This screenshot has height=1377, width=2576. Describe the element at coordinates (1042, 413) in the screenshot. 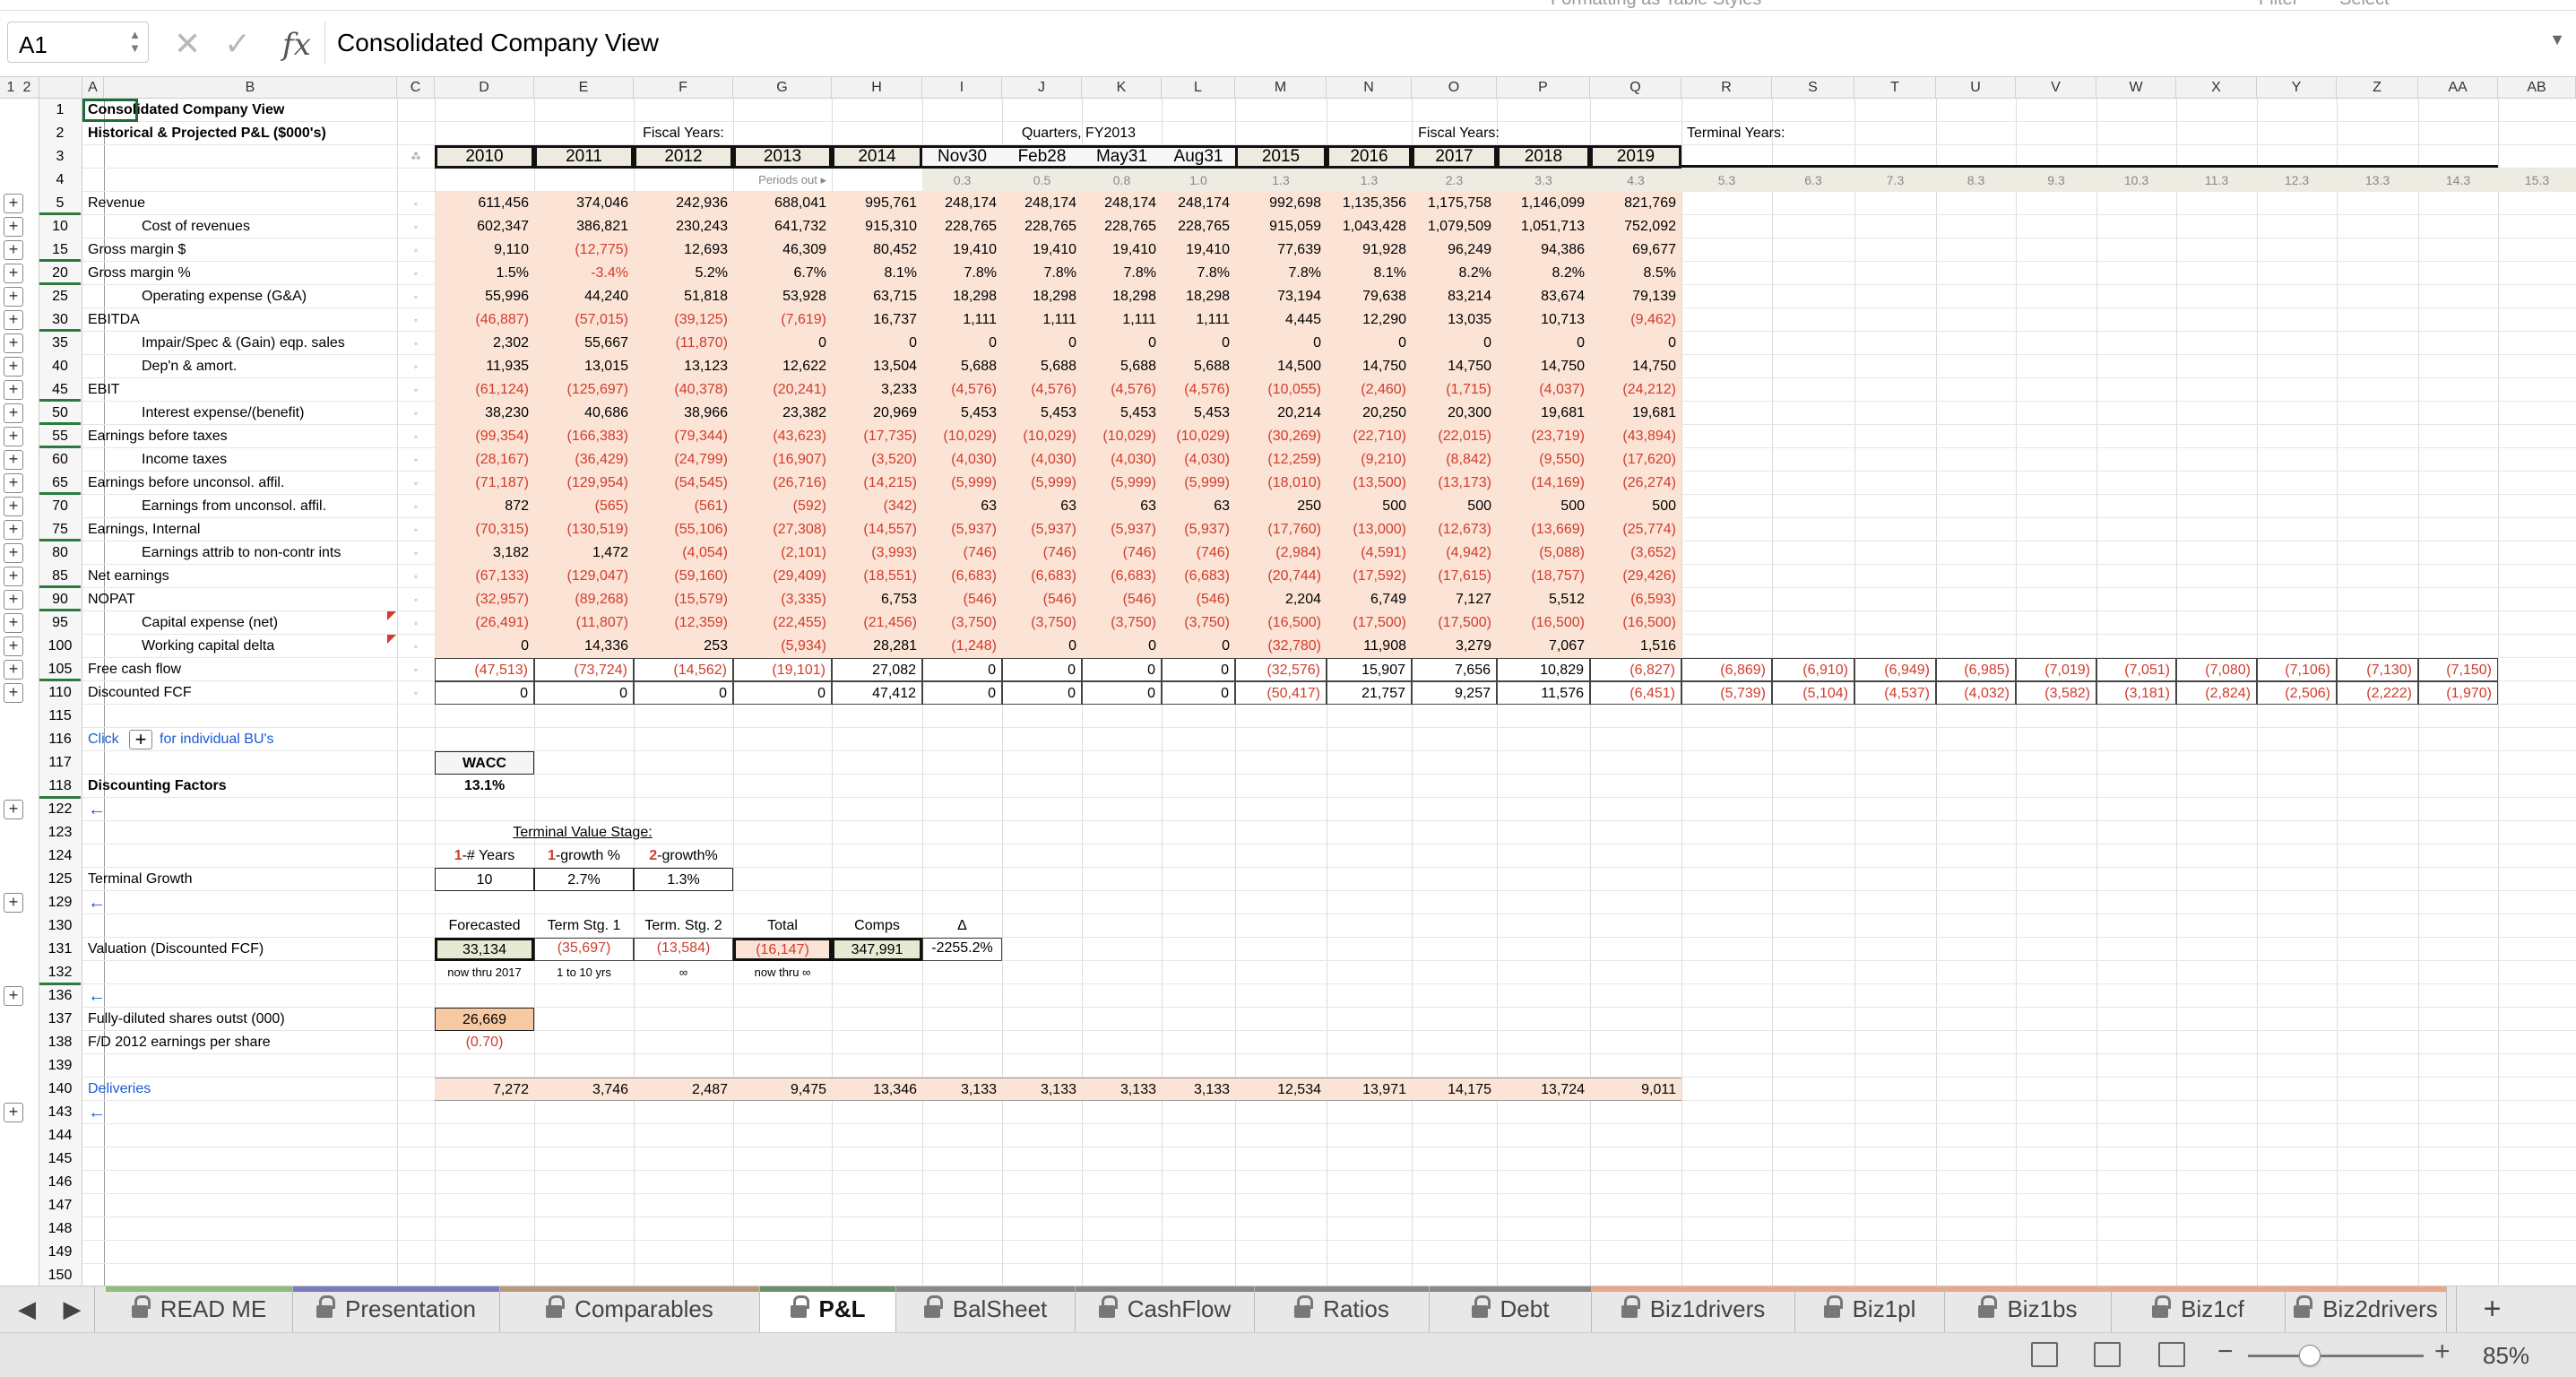

I see `data-cell: 5,453` at that location.